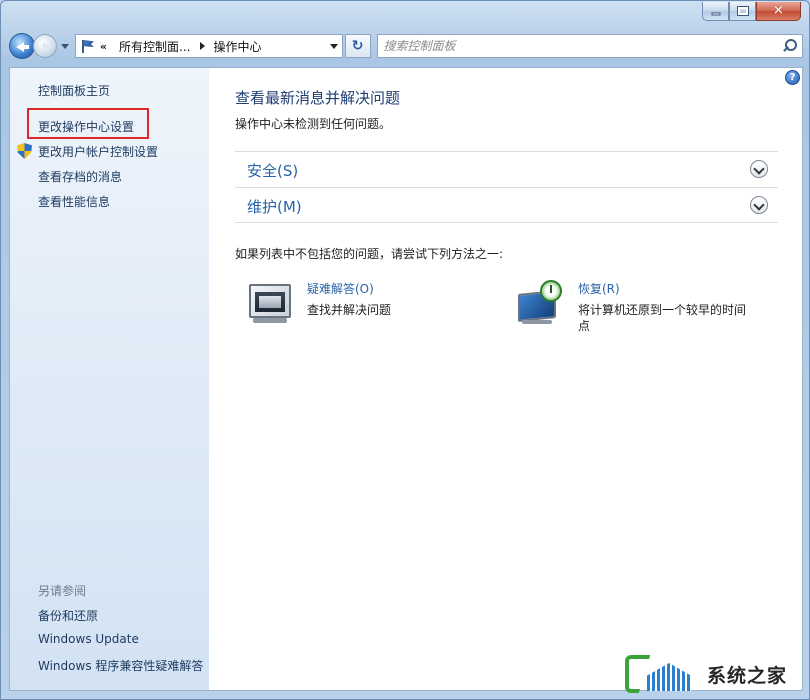 The image size is (810, 700). Describe the element at coordinates (120, 665) in the screenshot. I see `sidebar-link-compat-troubleshooter: Windows 程序兼容性疑难解答` at that location.